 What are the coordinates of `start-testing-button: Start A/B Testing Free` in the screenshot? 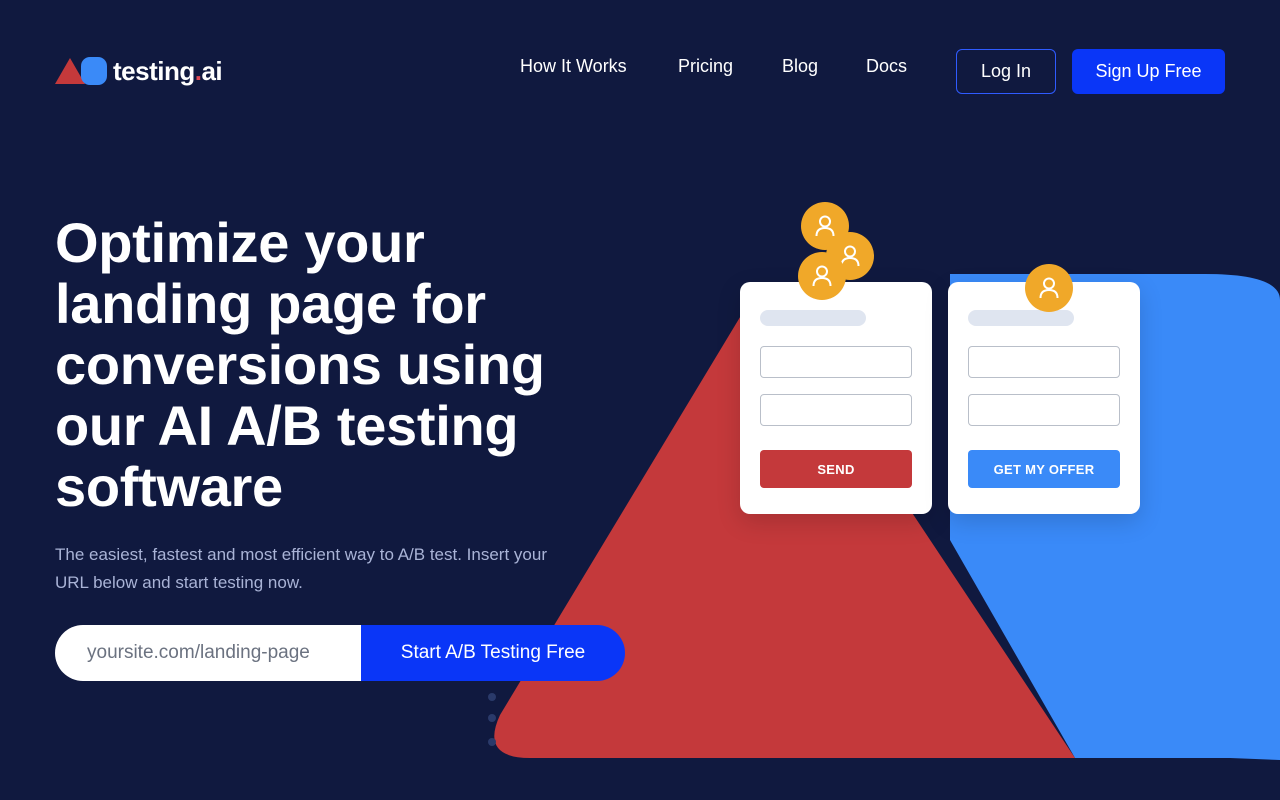 It's located at (493, 653).